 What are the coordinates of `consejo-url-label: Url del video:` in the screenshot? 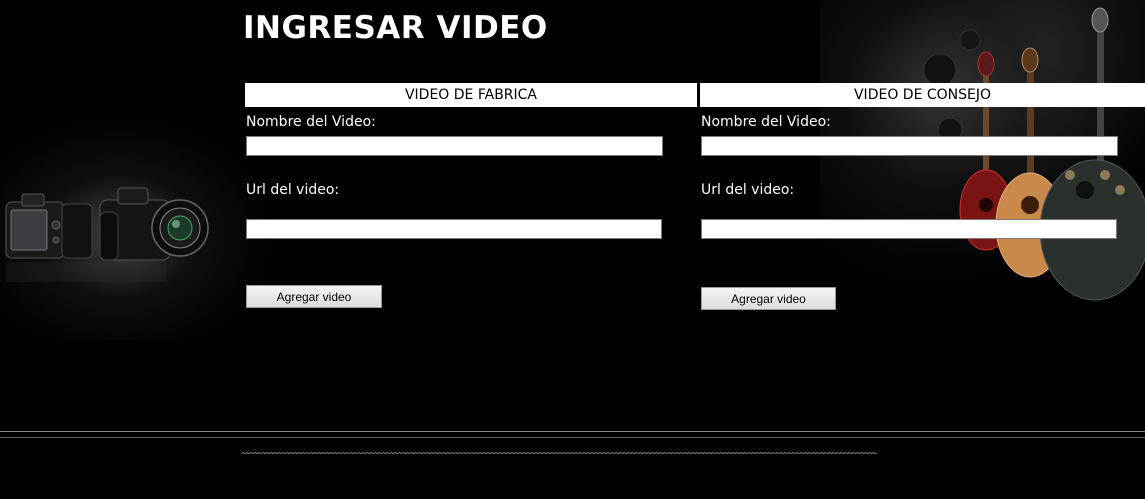 It's located at (748, 190).